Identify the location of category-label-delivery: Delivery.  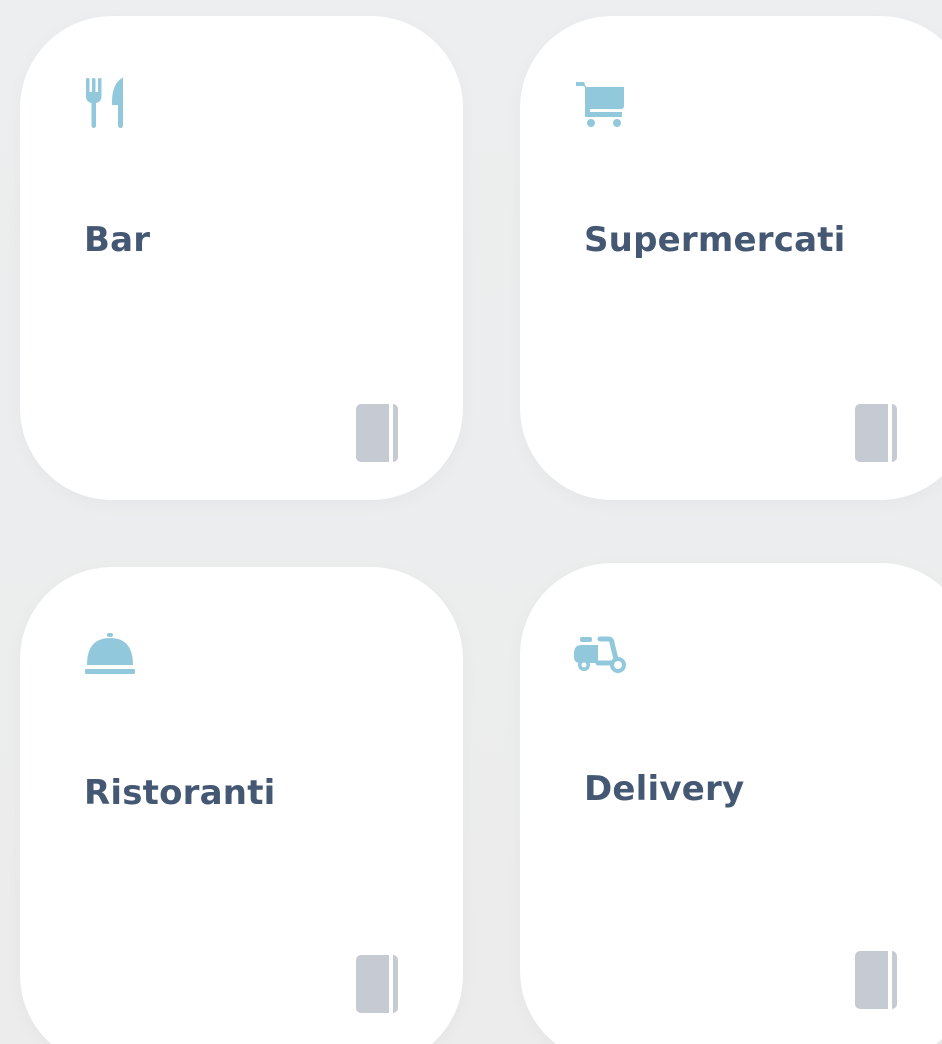
(664, 789).